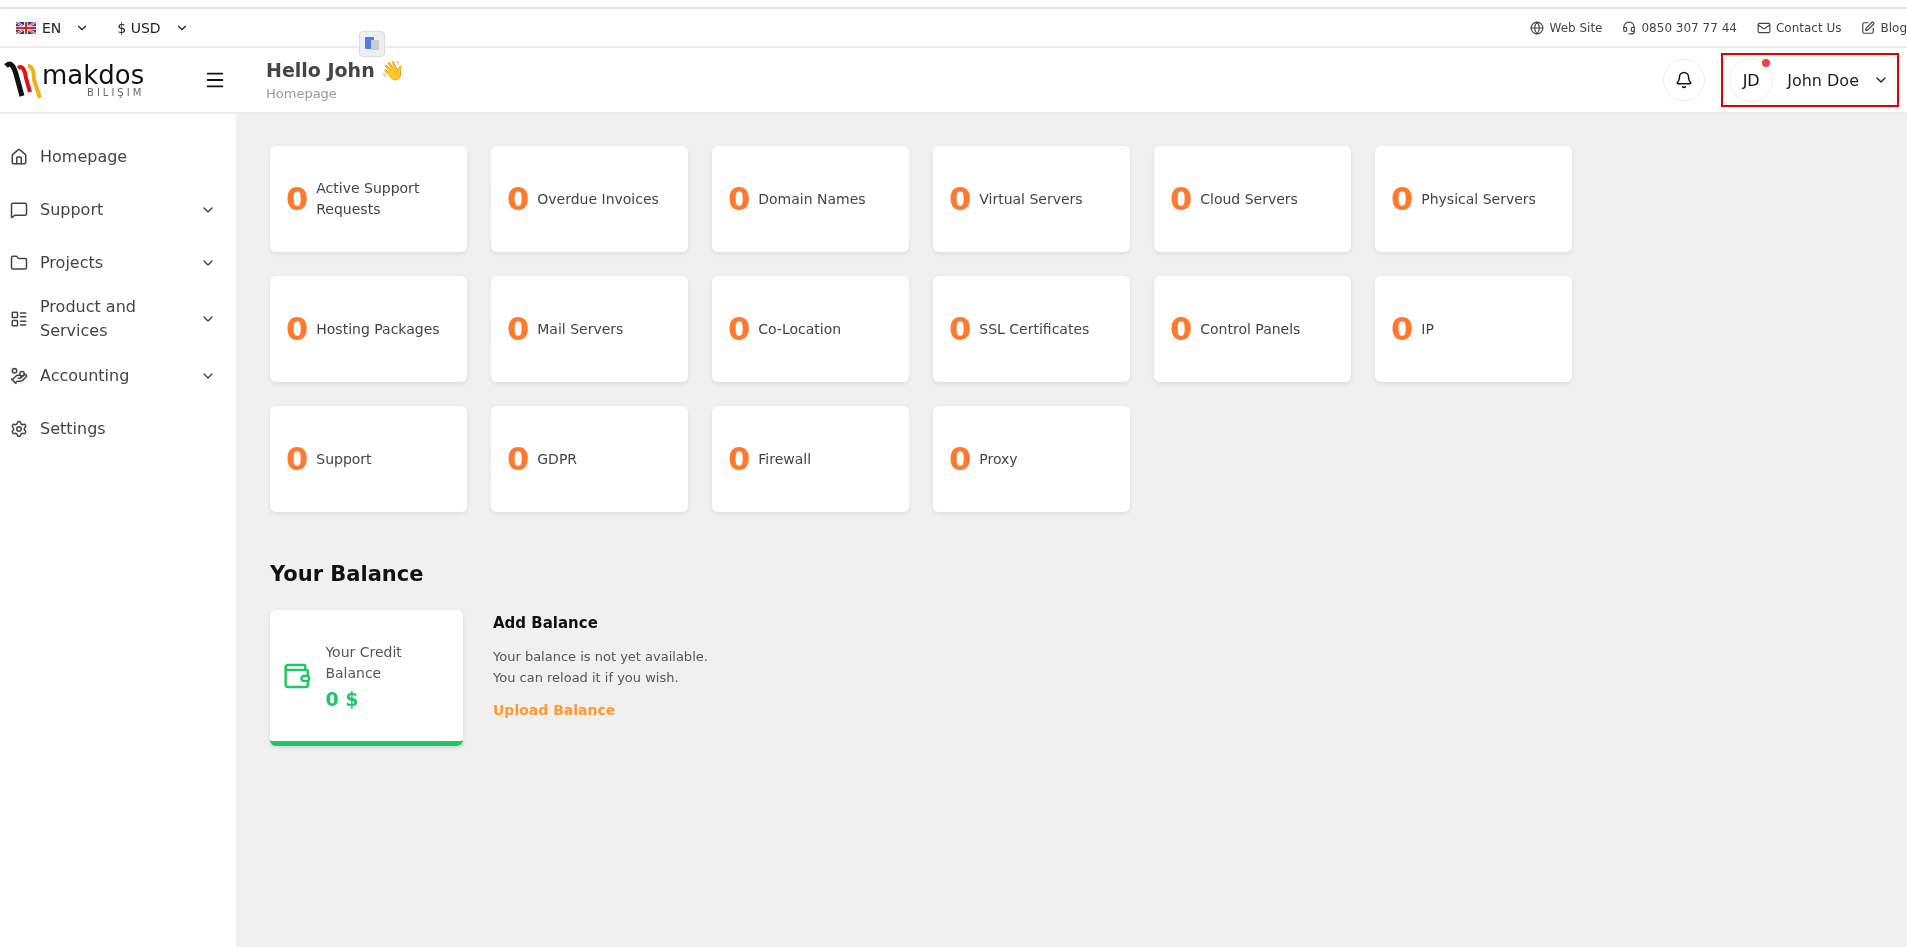  I want to click on stat-label: Co-Location, so click(800, 329).